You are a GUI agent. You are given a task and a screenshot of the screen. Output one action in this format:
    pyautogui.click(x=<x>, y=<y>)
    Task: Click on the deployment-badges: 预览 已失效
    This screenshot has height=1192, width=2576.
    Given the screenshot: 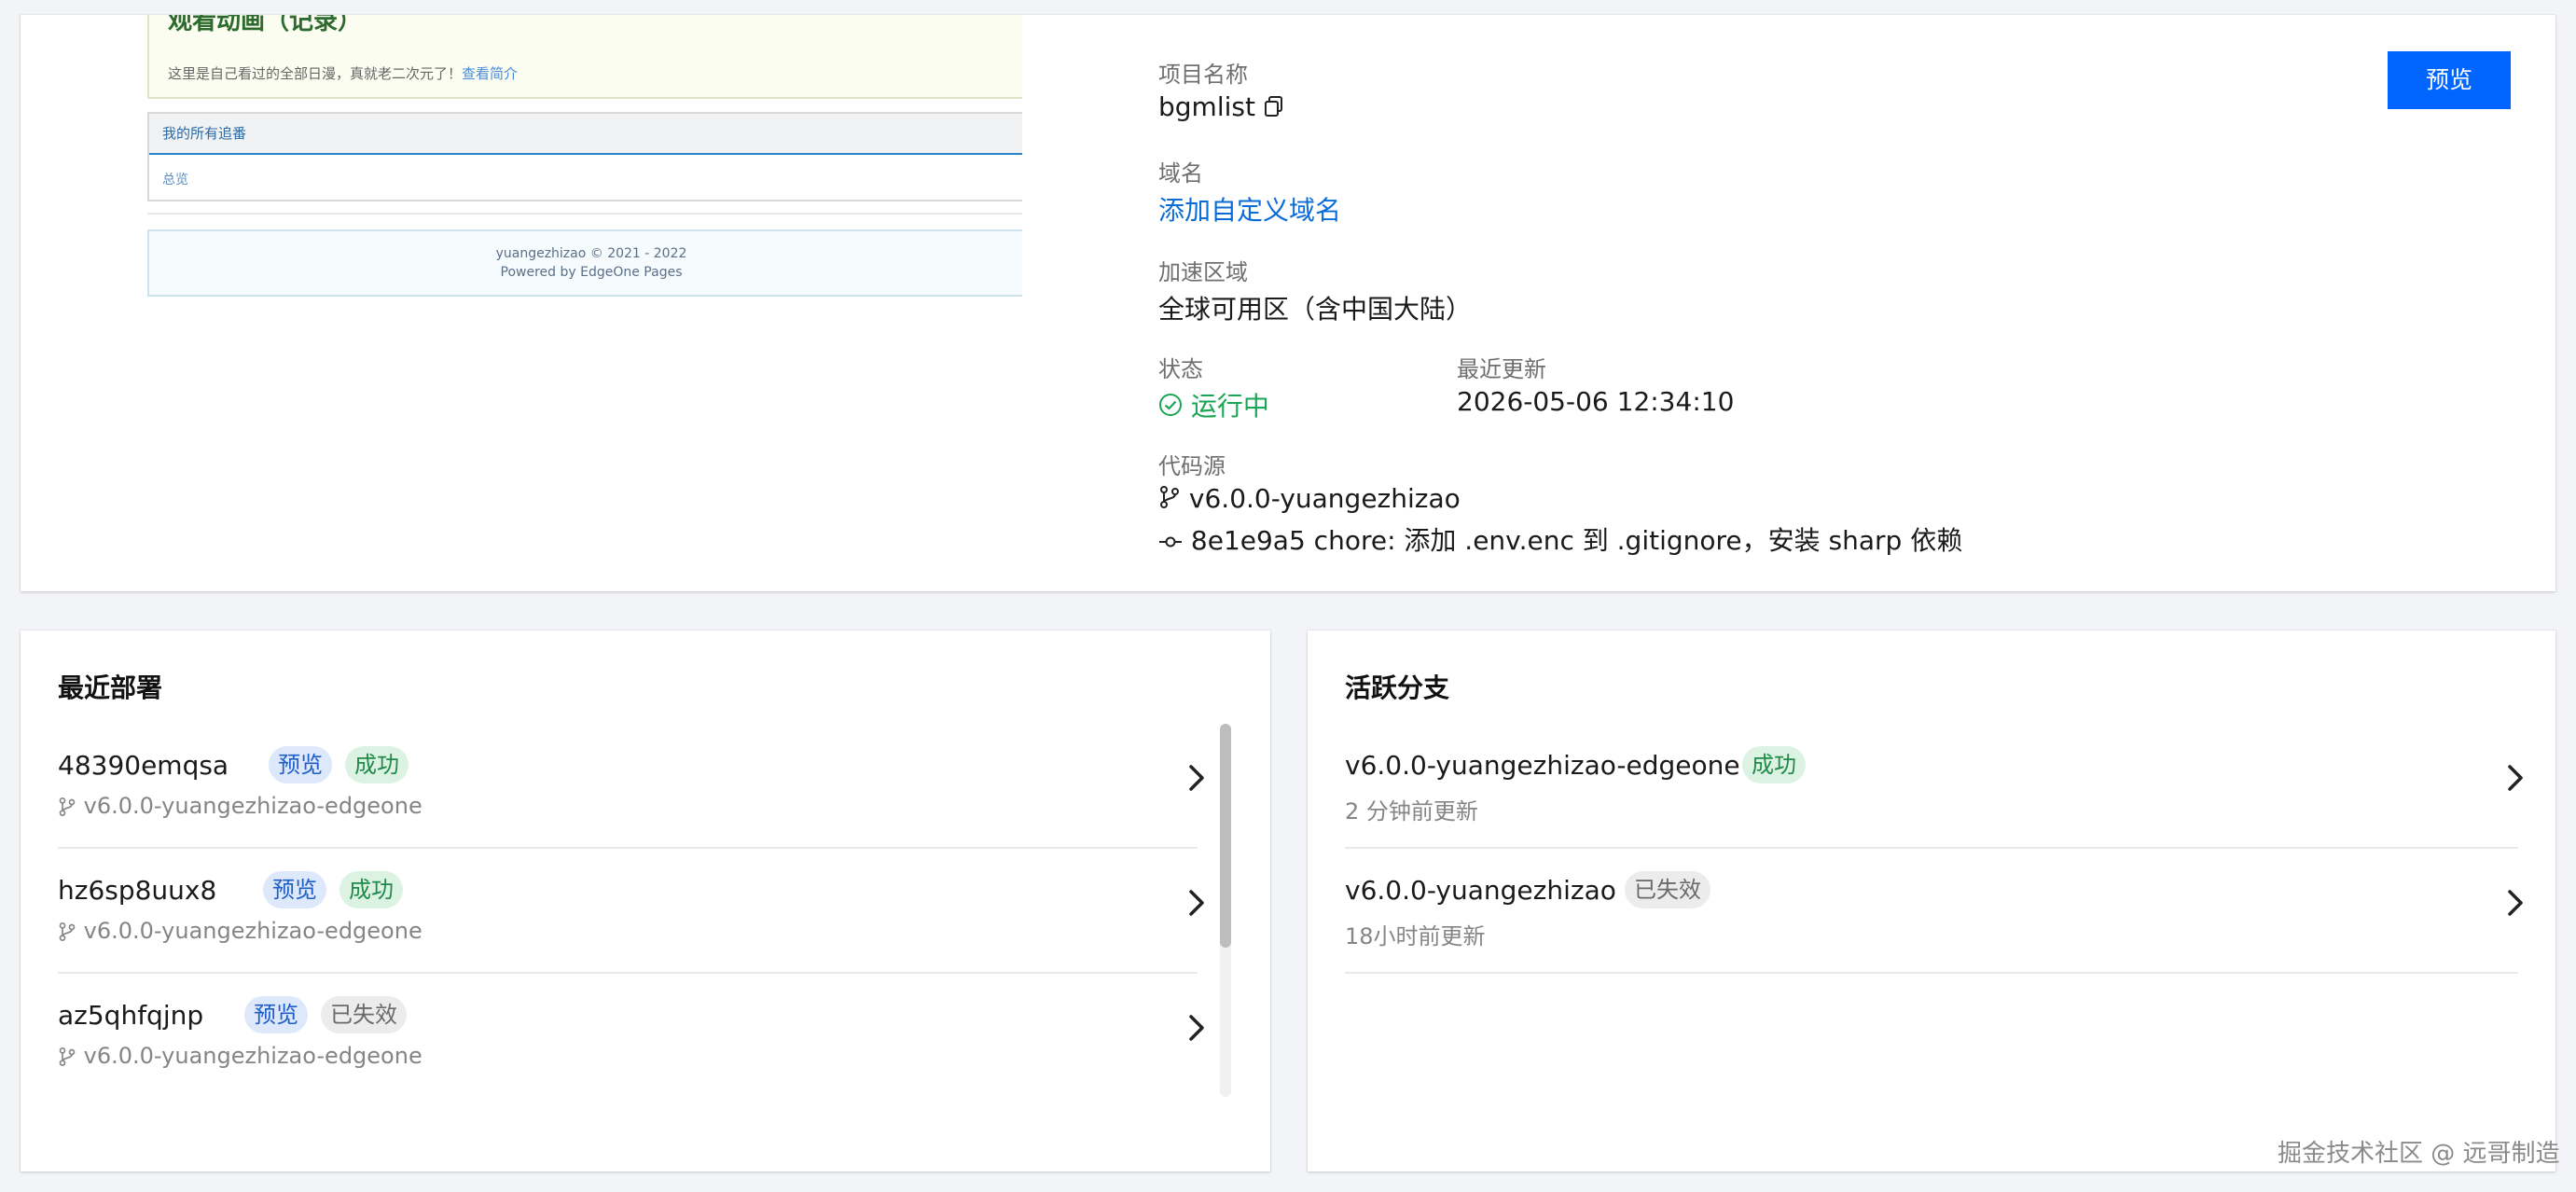 What is the action you would take?
    pyautogui.click(x=325, y=1014)
    